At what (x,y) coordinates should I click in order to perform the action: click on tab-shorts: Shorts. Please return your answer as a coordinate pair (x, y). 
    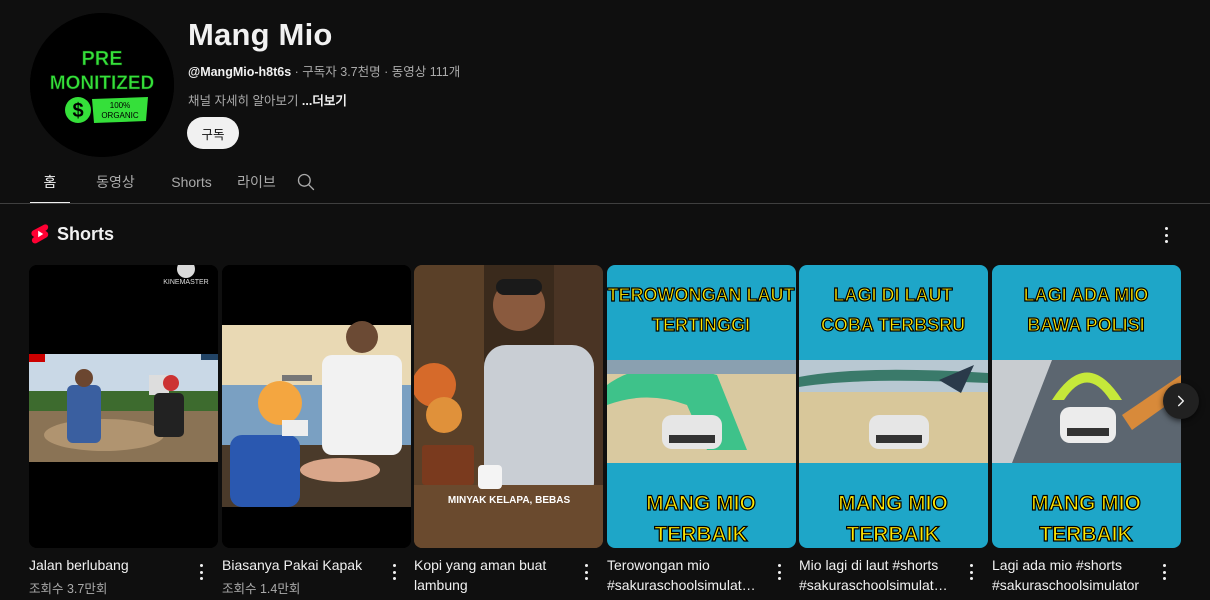
    Looking at the image, I should click on (191, 182).